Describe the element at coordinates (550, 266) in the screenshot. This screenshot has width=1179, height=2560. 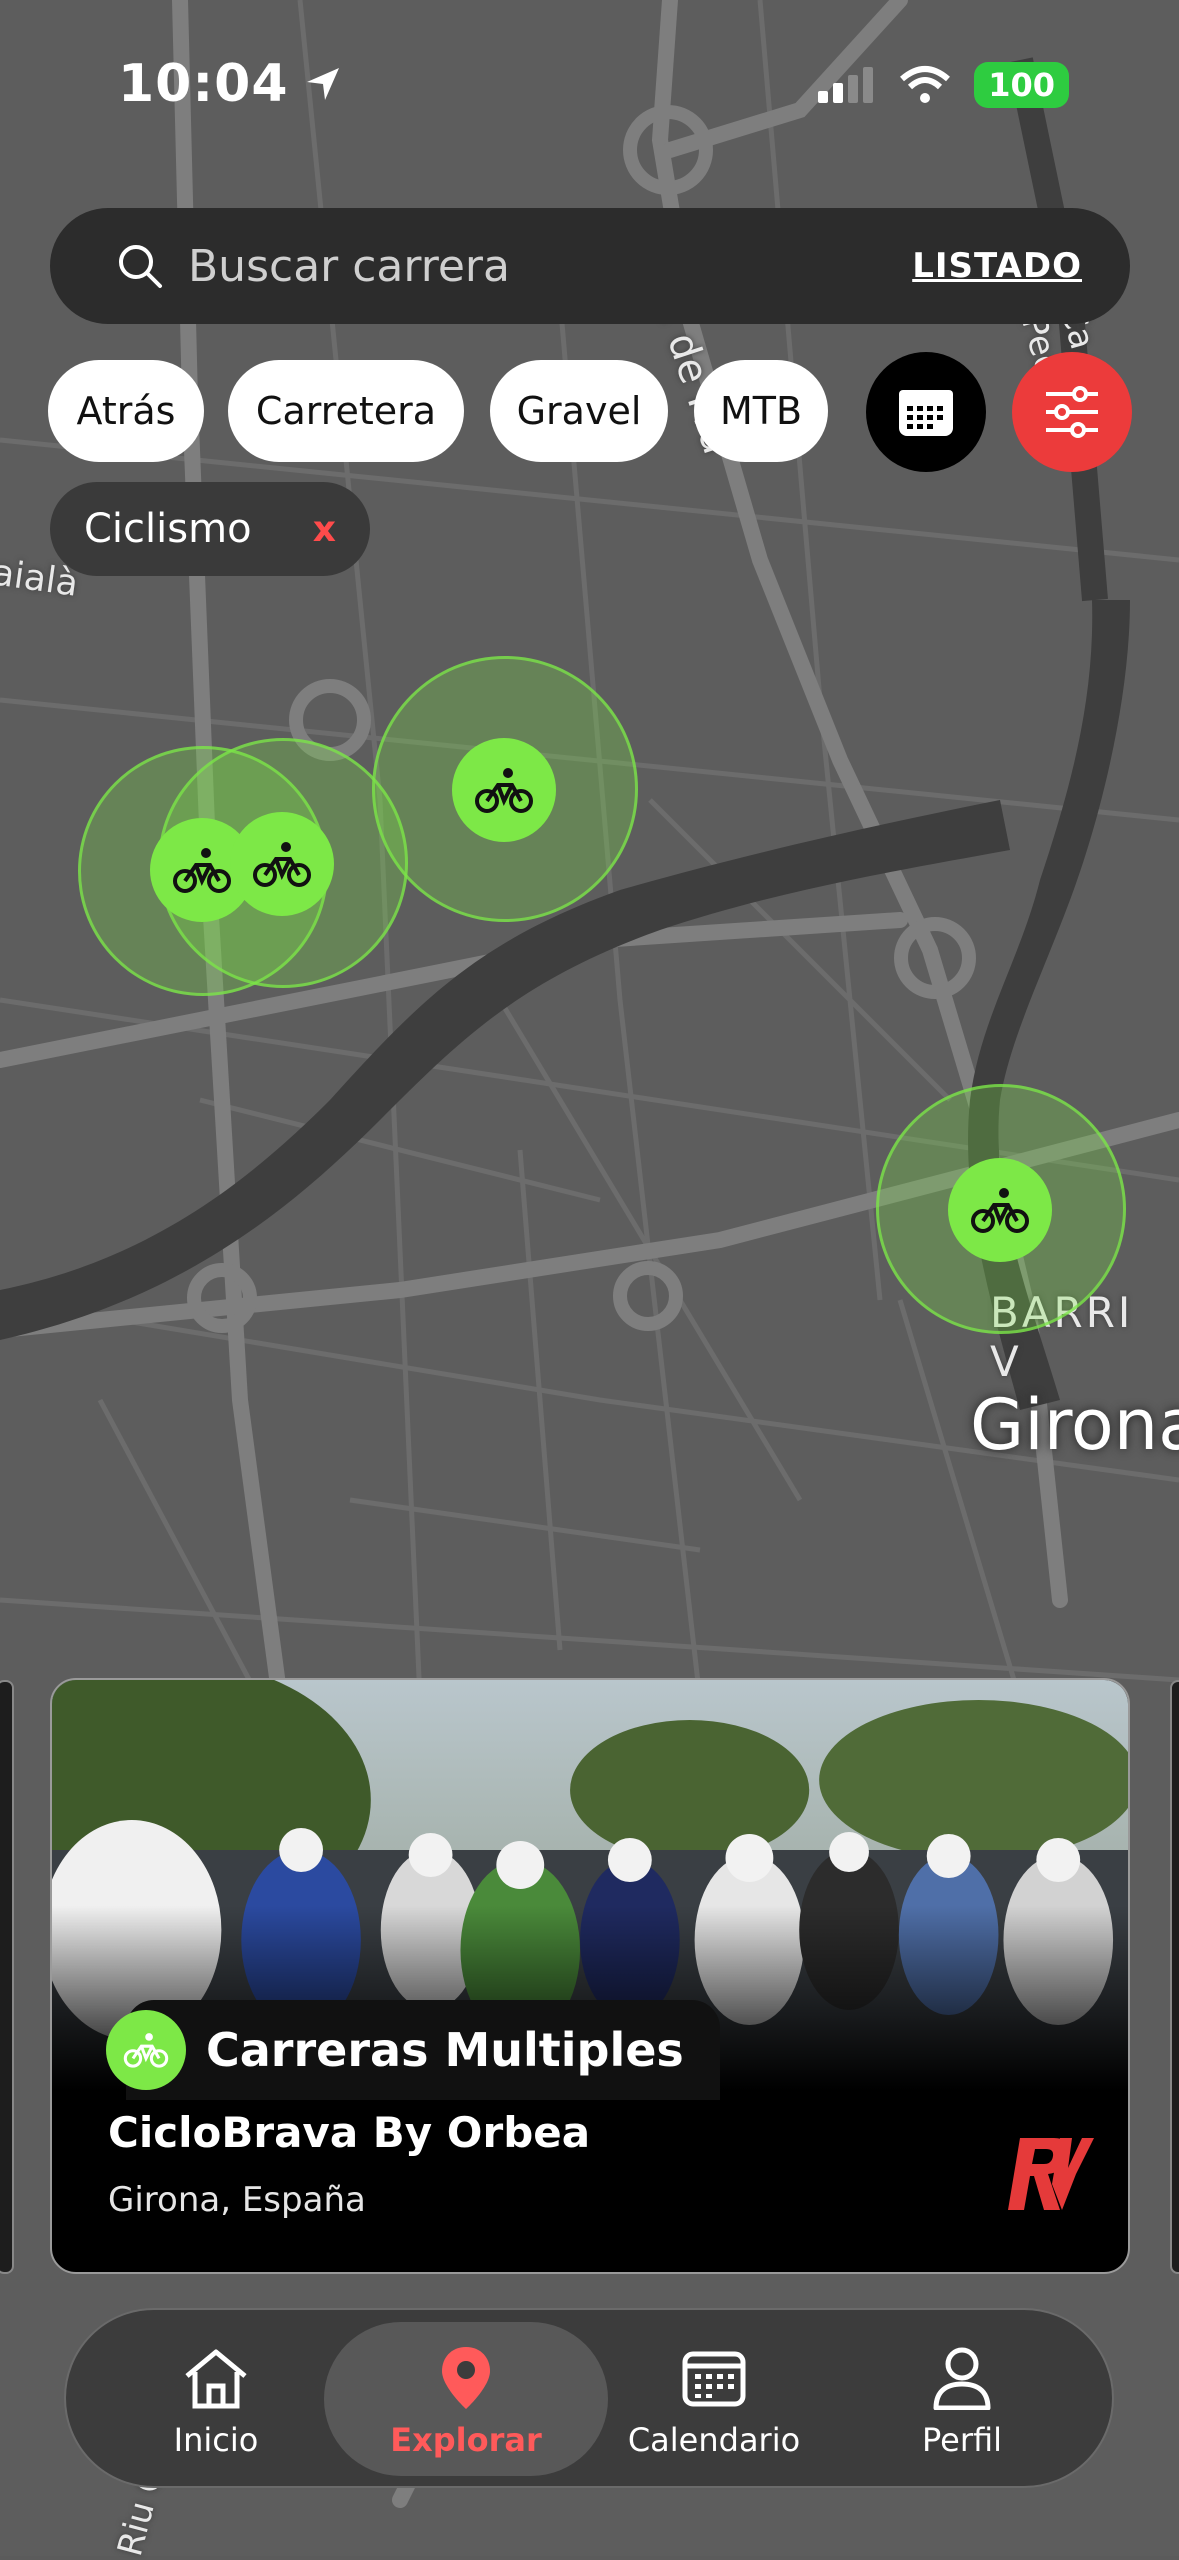
I see `search-input: Buscar carrera` at that location.